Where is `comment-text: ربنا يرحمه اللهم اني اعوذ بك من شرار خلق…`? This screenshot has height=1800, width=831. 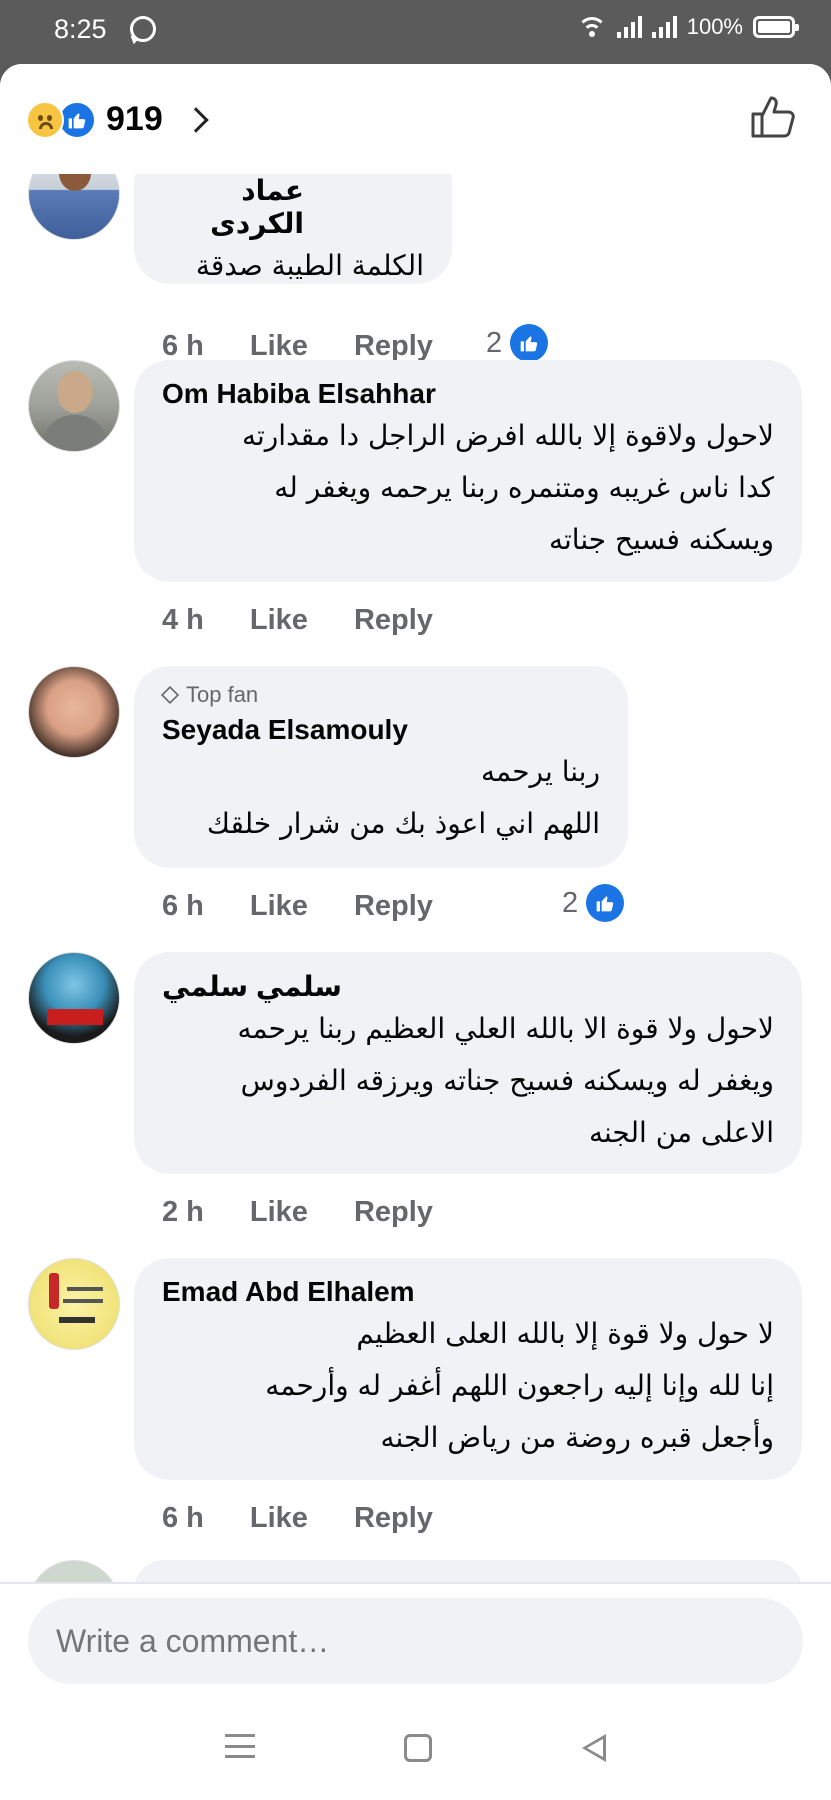 comment-text: ربنا يرحمه اللهم اني اعوذ بك من شرار خلق… is located at coordinates (403, 797).